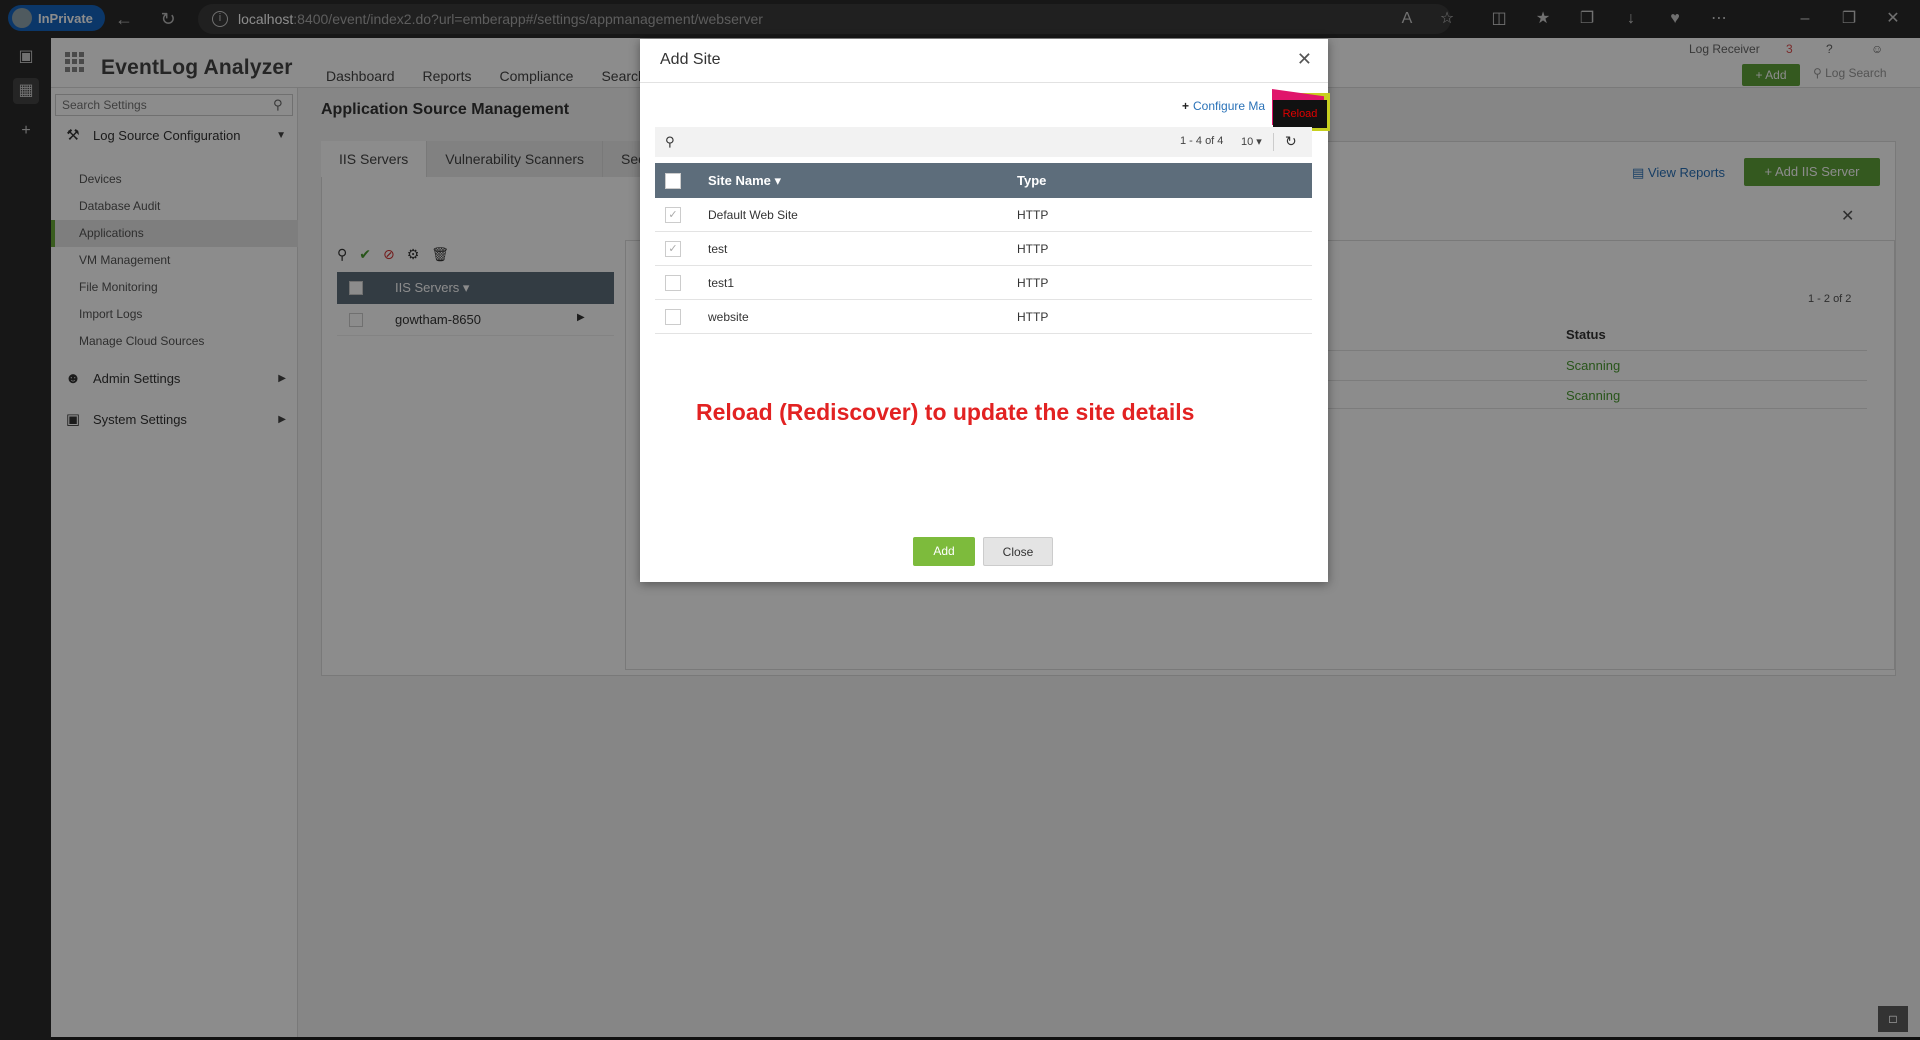  Describe the element at coordinates (983, 180) in the screenshot. I see `table-header: Site Name ▾ Type` at that location.